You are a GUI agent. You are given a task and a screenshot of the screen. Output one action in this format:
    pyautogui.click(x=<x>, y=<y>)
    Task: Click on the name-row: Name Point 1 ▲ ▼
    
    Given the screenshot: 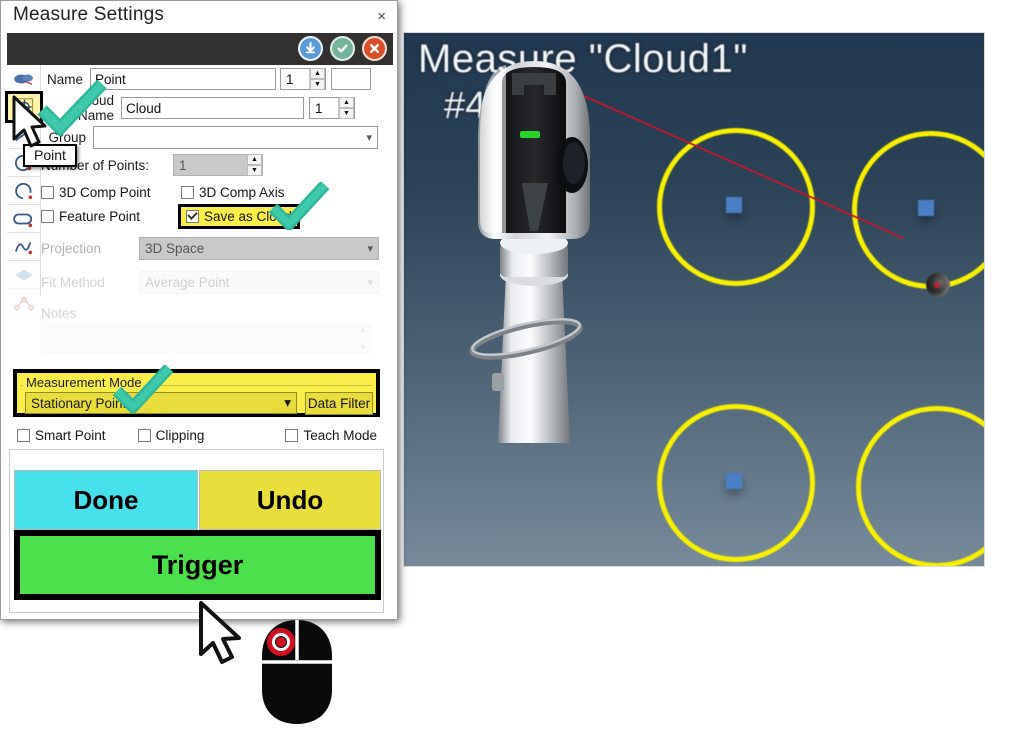 What is the action you would take?
    pyautogui.click(x=217, y=79)
    